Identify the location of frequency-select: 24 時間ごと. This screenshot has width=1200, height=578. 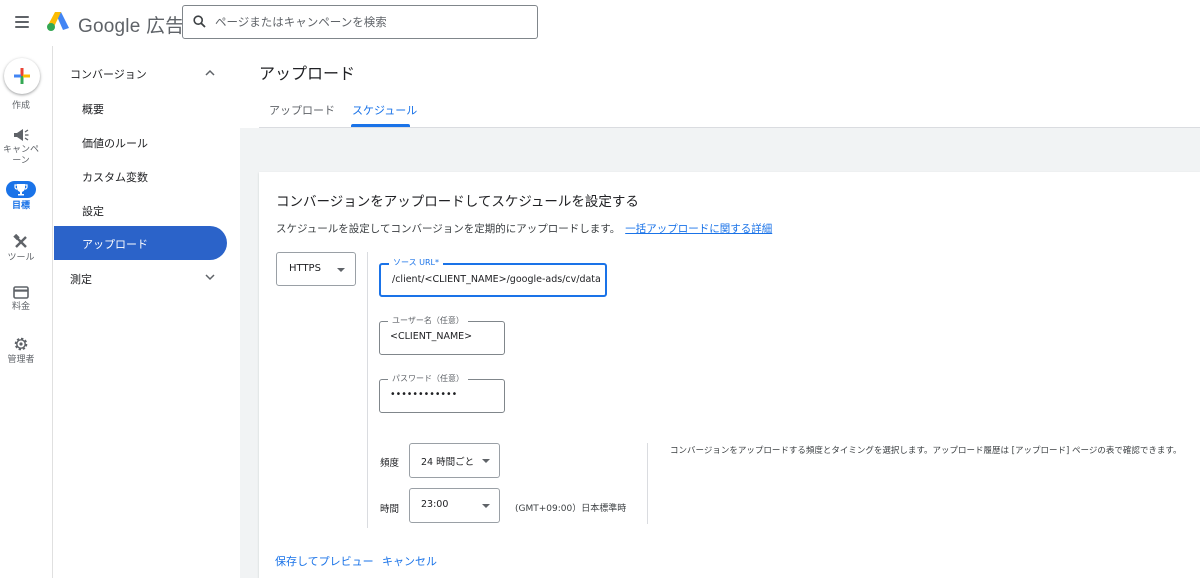
(454, 460).